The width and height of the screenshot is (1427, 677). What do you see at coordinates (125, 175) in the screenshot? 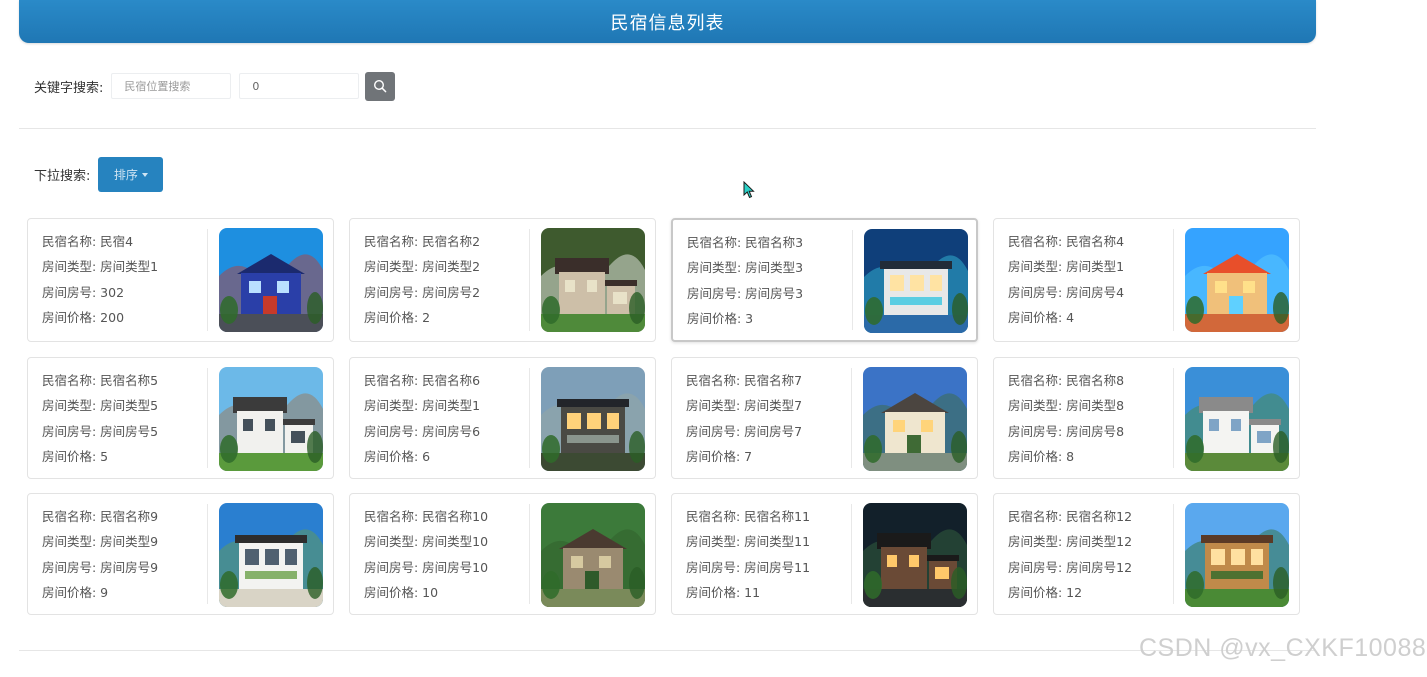
I see `sort-button-label: 排序` at bounding box center [125, 175].